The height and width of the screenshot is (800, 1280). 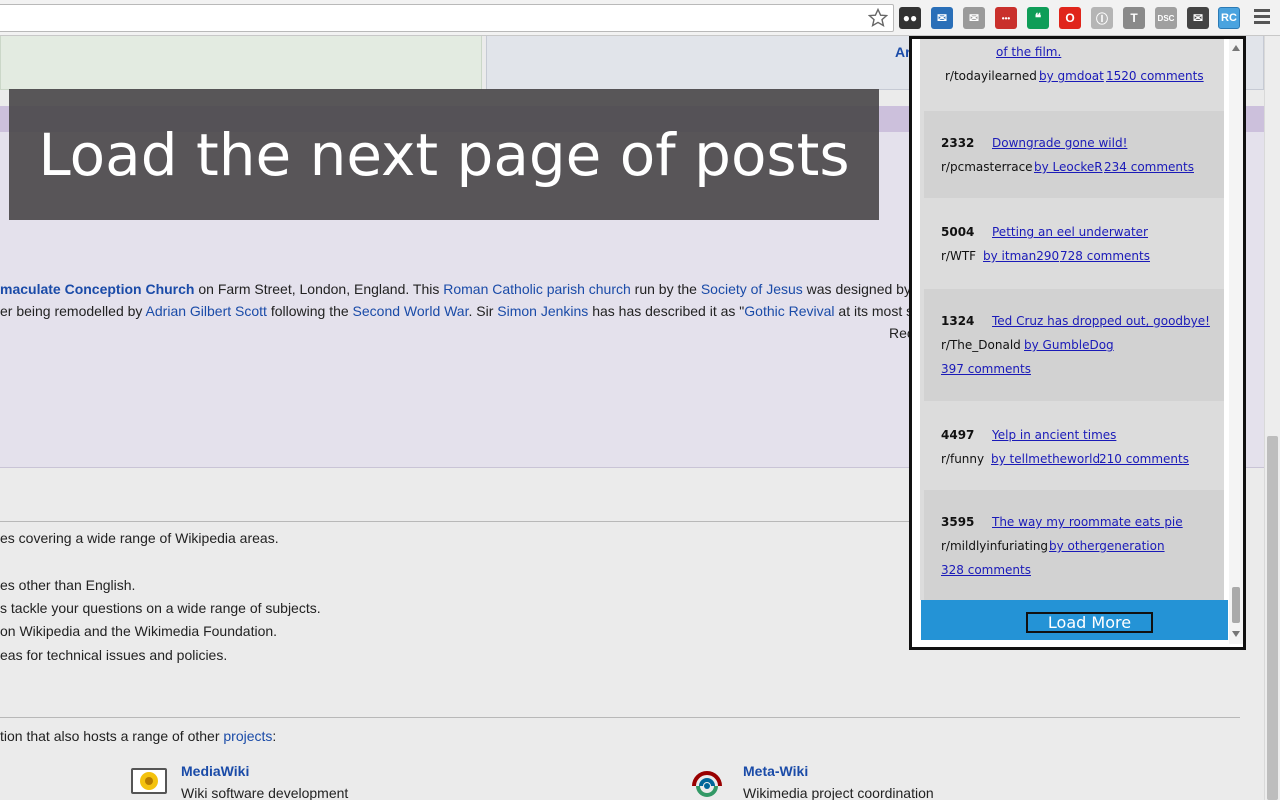 I want to click on post-score: 1324, so click(x=958, y=321).